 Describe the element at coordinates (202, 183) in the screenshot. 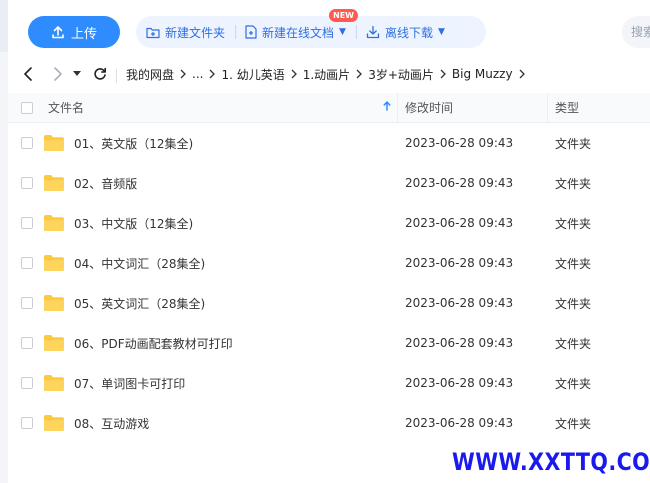

I see `name-cell: 02、音频版` at that location.